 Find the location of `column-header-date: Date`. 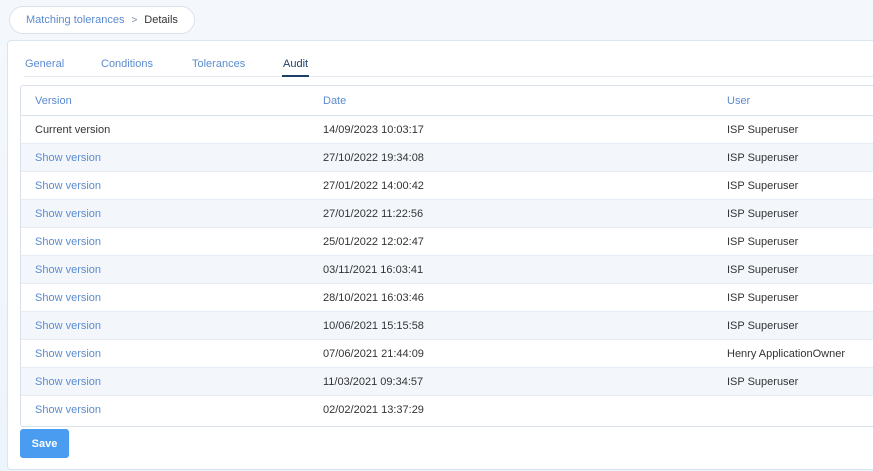

column-header-date: Date is located at coordinates (334, 101).